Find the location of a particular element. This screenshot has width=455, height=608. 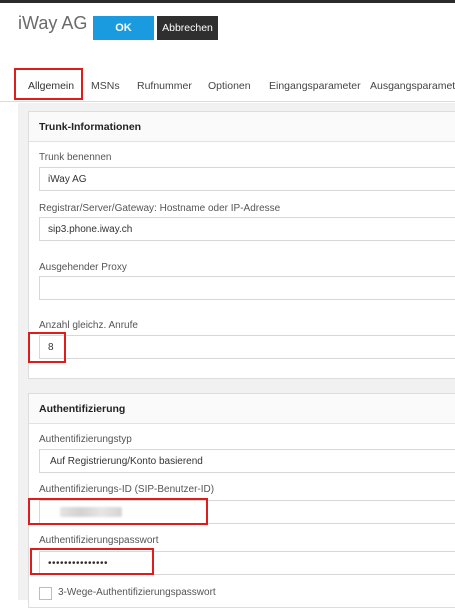

outbound-proxy-input is located at coordinates (247, 288).